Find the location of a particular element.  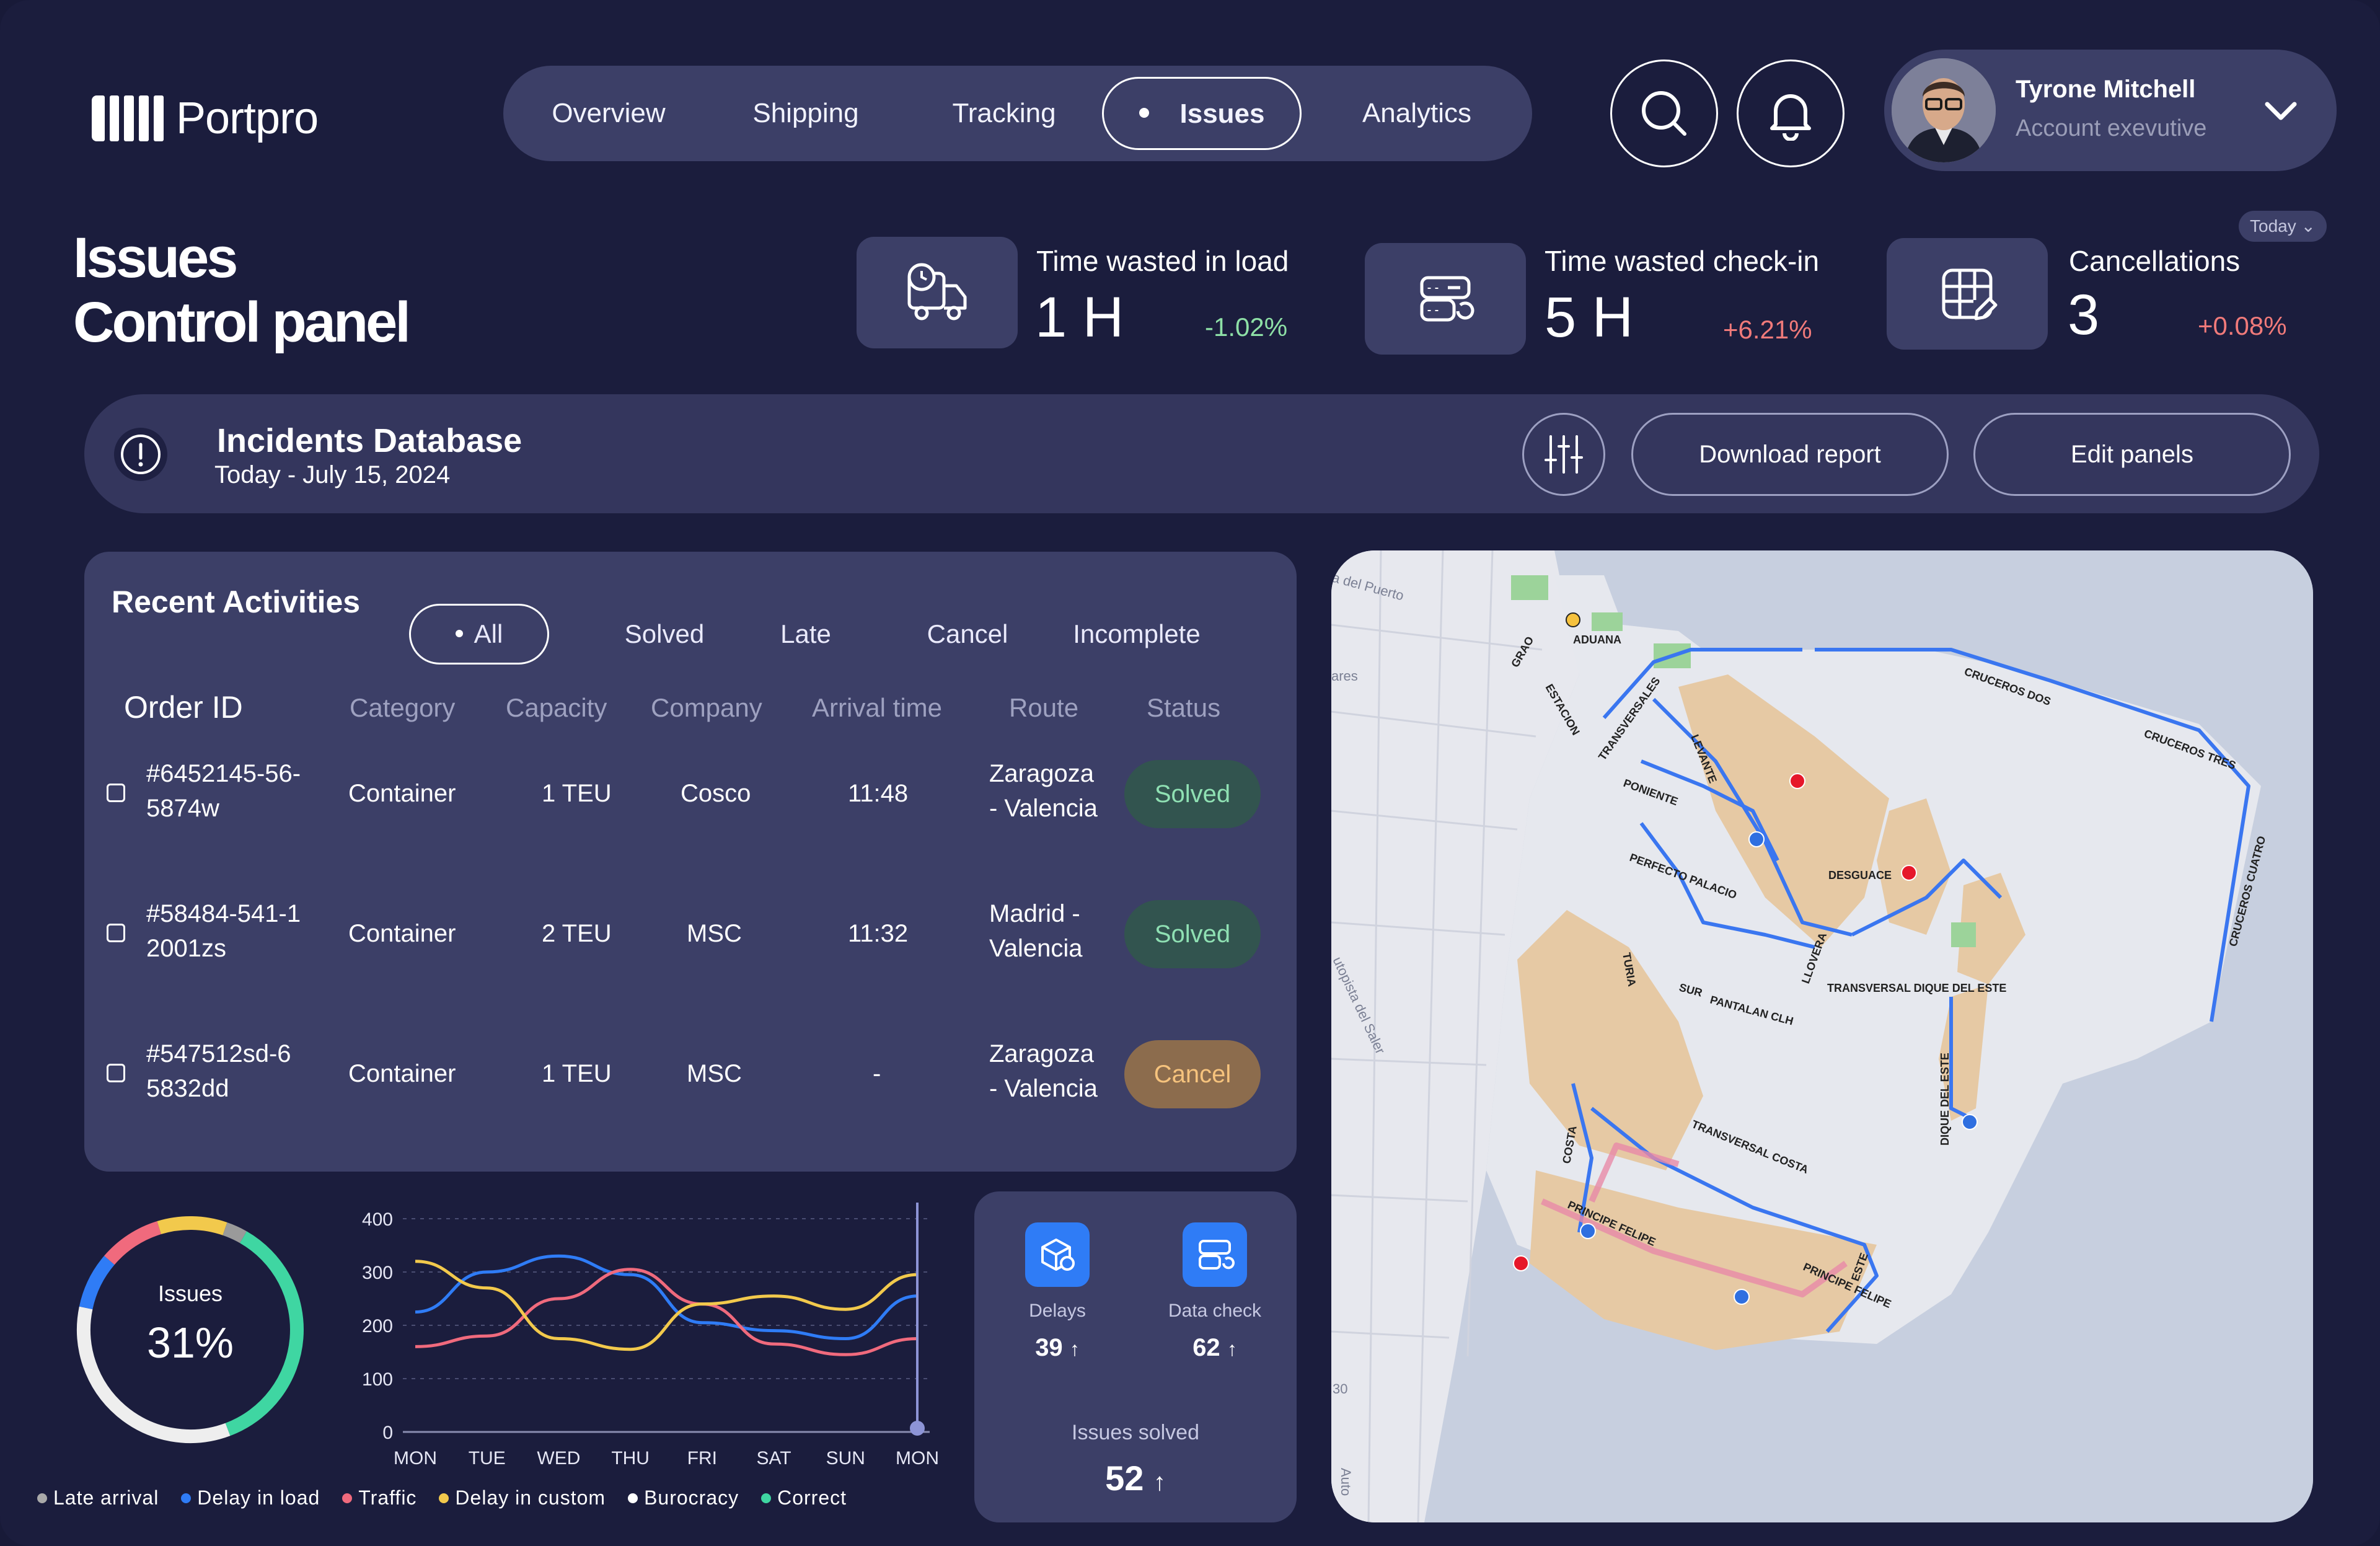

incidents-date: Today - July 15, 2024 is located at coordinates (332, 474).